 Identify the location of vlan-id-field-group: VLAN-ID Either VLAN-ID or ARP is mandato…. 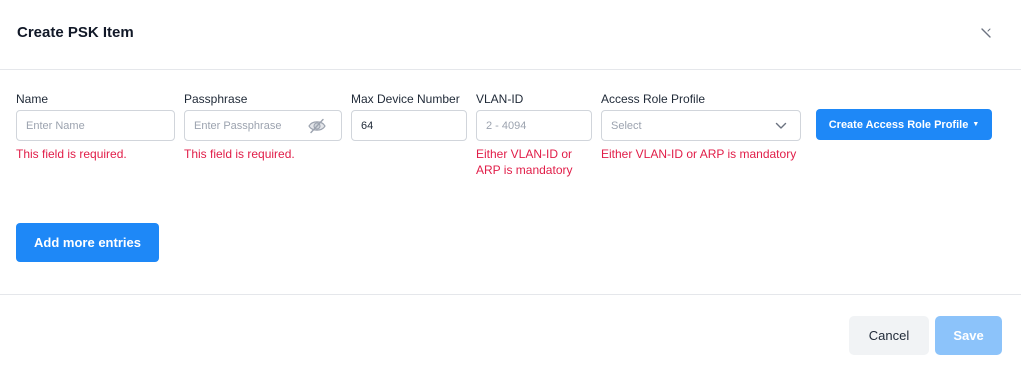
(534, 134).